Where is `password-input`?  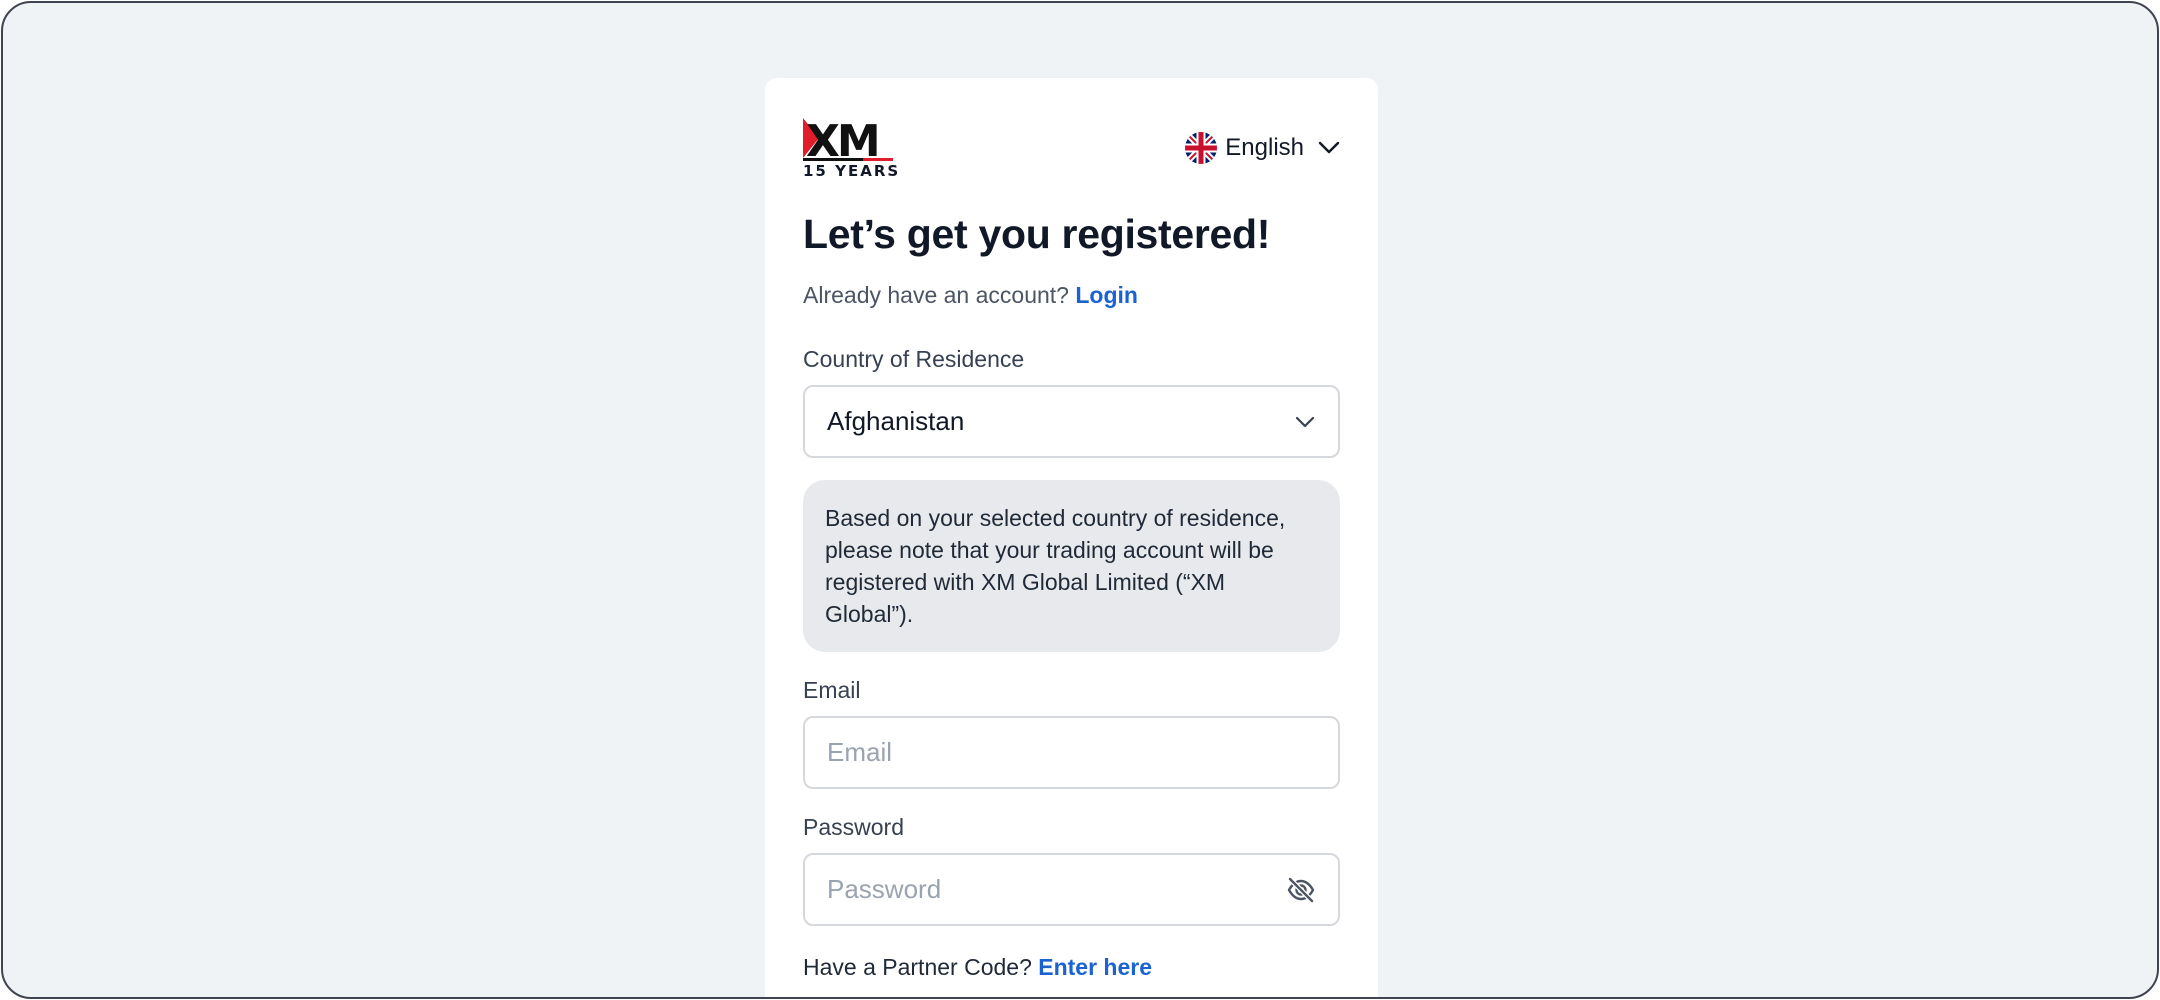 password-input is located at coordinates (1056, 889).